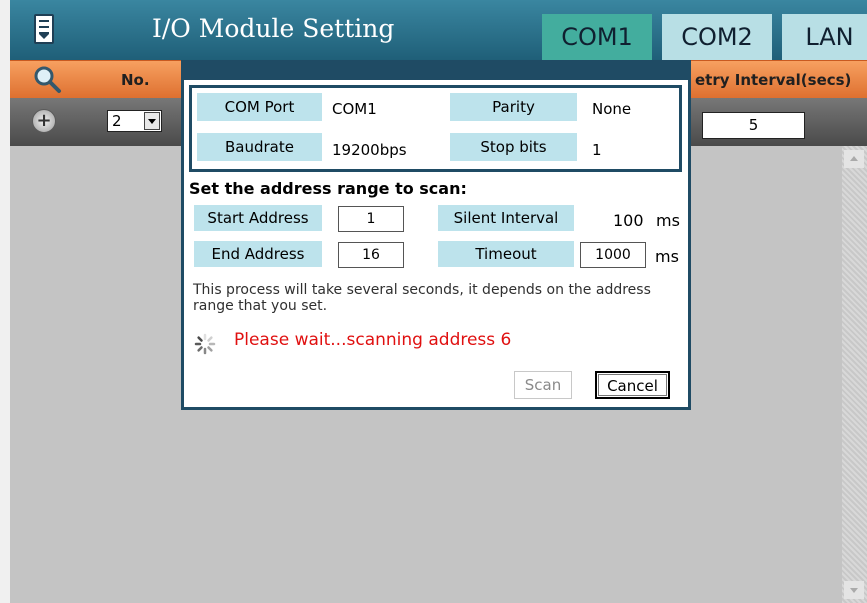 The width and height of the screenshot is (867, 603). What do you see at coordinates (854, 374) in the screenshot?
I see `list-scrollbar` at bounding box center [854, 374].